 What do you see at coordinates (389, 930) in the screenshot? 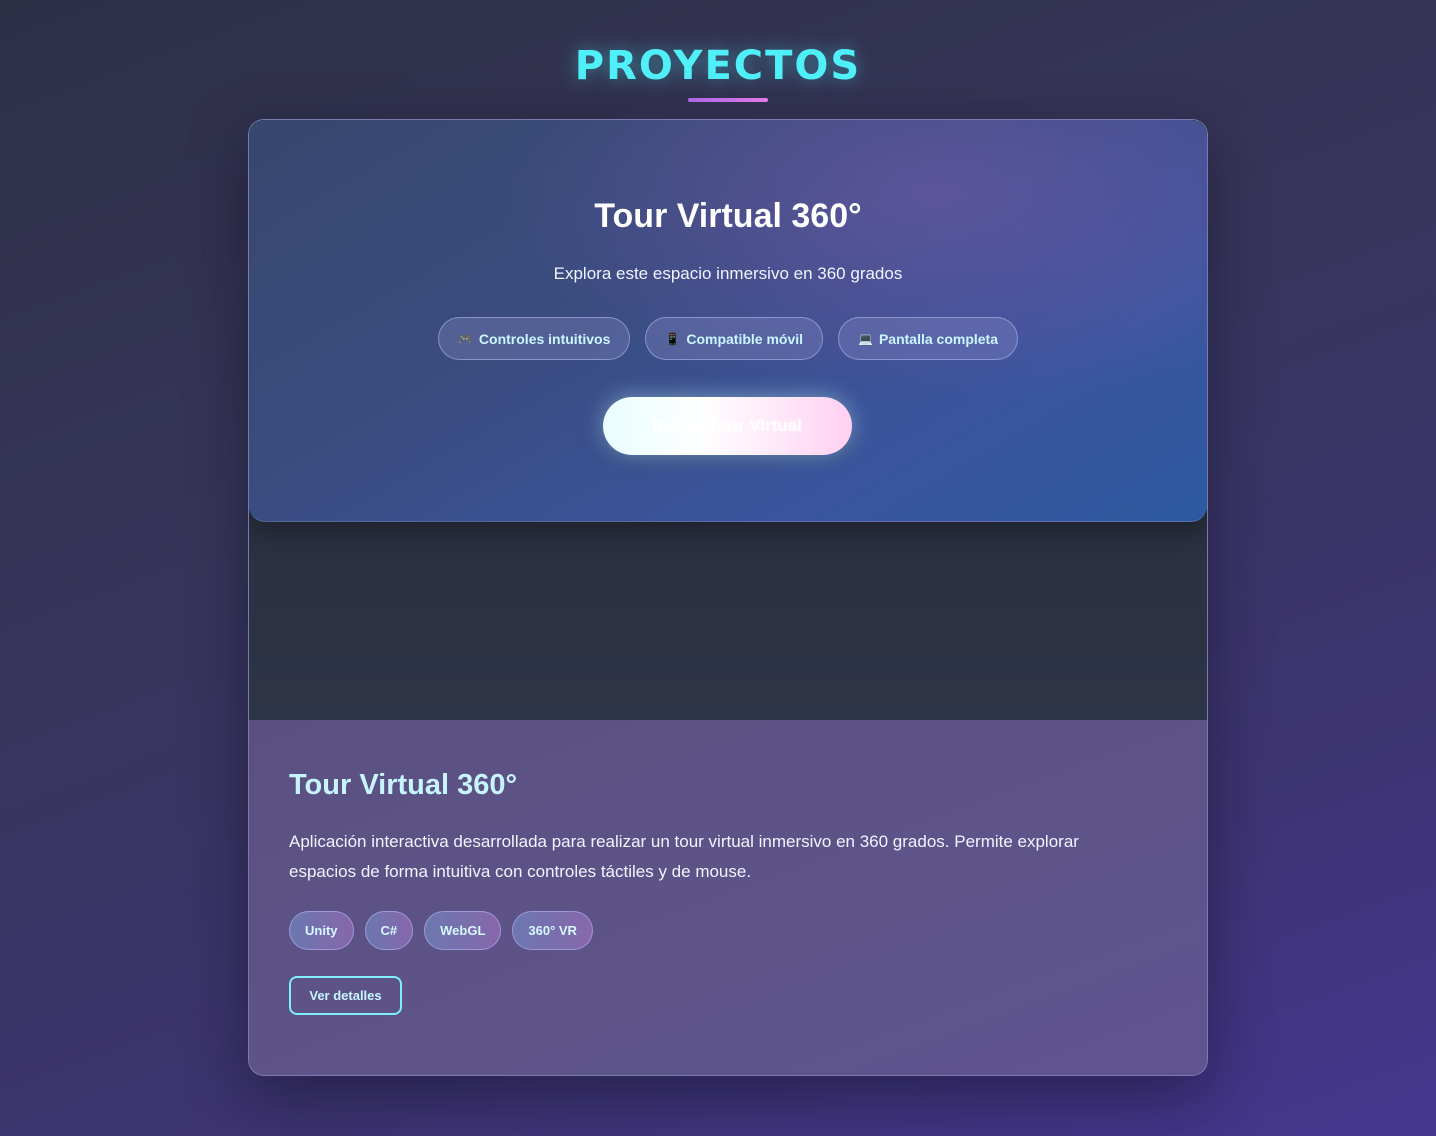
I see `tech-tag: C#` at bounding box center [389, 930].